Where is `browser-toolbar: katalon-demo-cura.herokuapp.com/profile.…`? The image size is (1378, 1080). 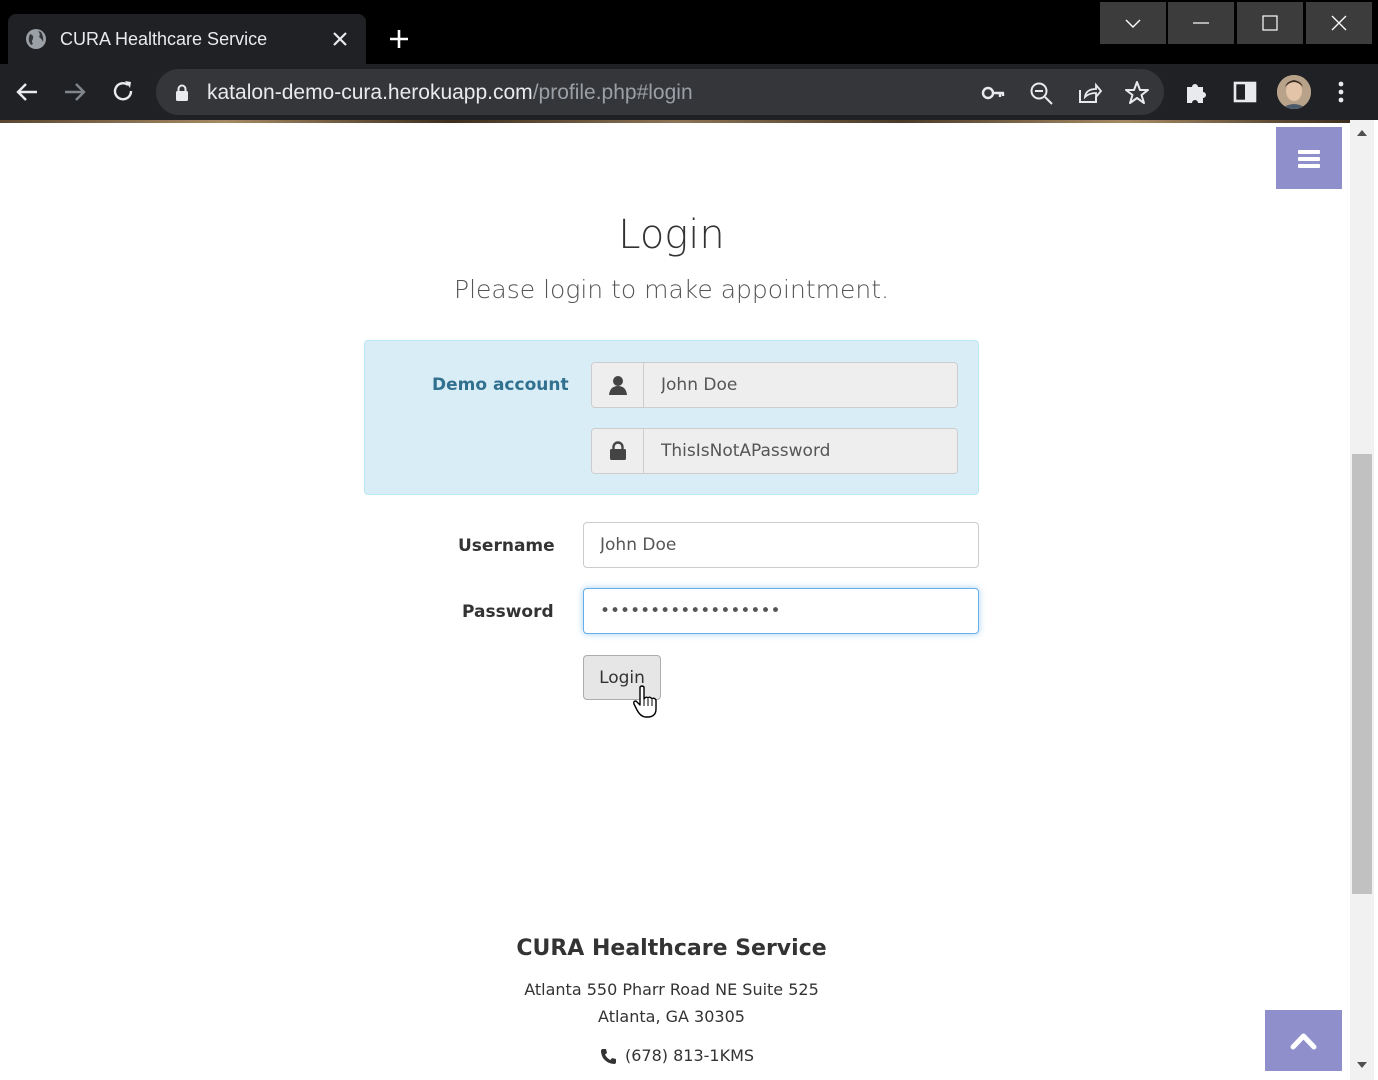
browser-toolbar: katalon-demo-cura.herokuapp.com/profile.… is located at coordinates (689, 92).